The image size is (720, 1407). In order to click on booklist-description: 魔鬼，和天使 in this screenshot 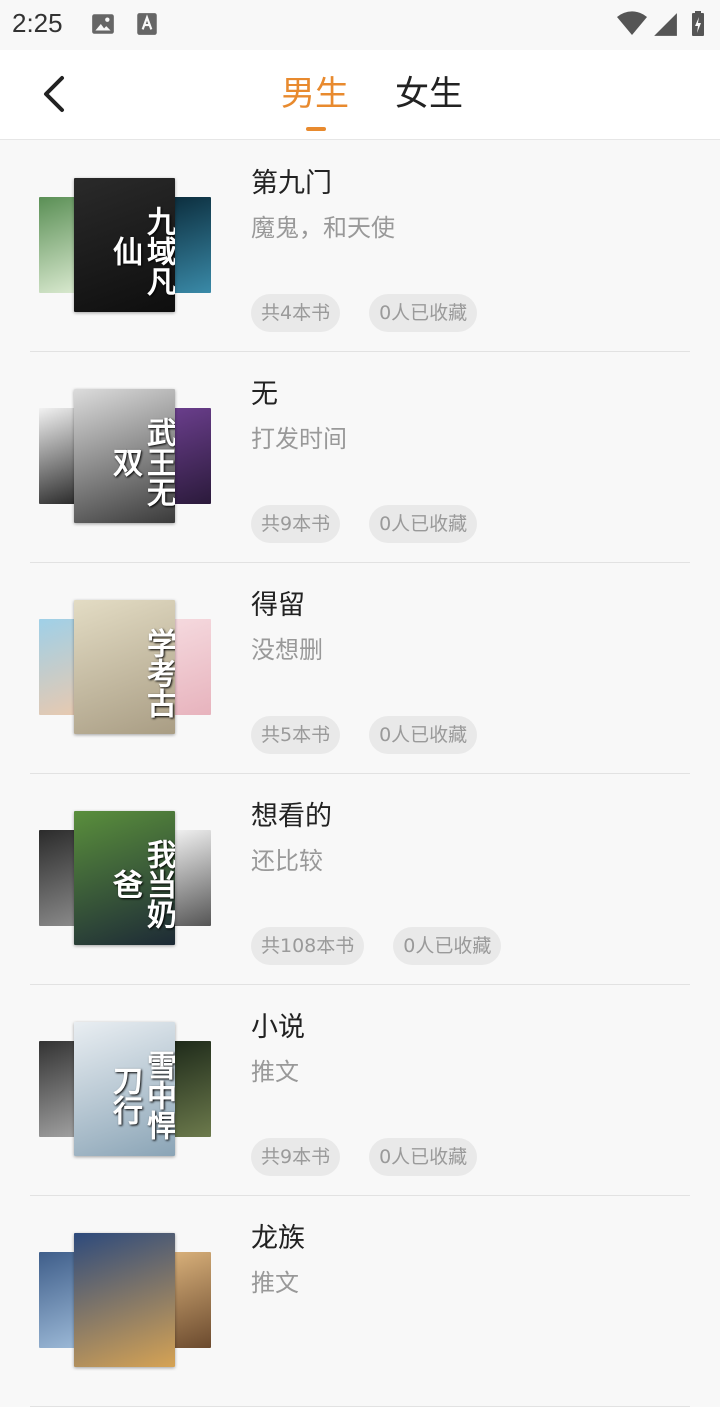, I will do `click(323, 228)`.